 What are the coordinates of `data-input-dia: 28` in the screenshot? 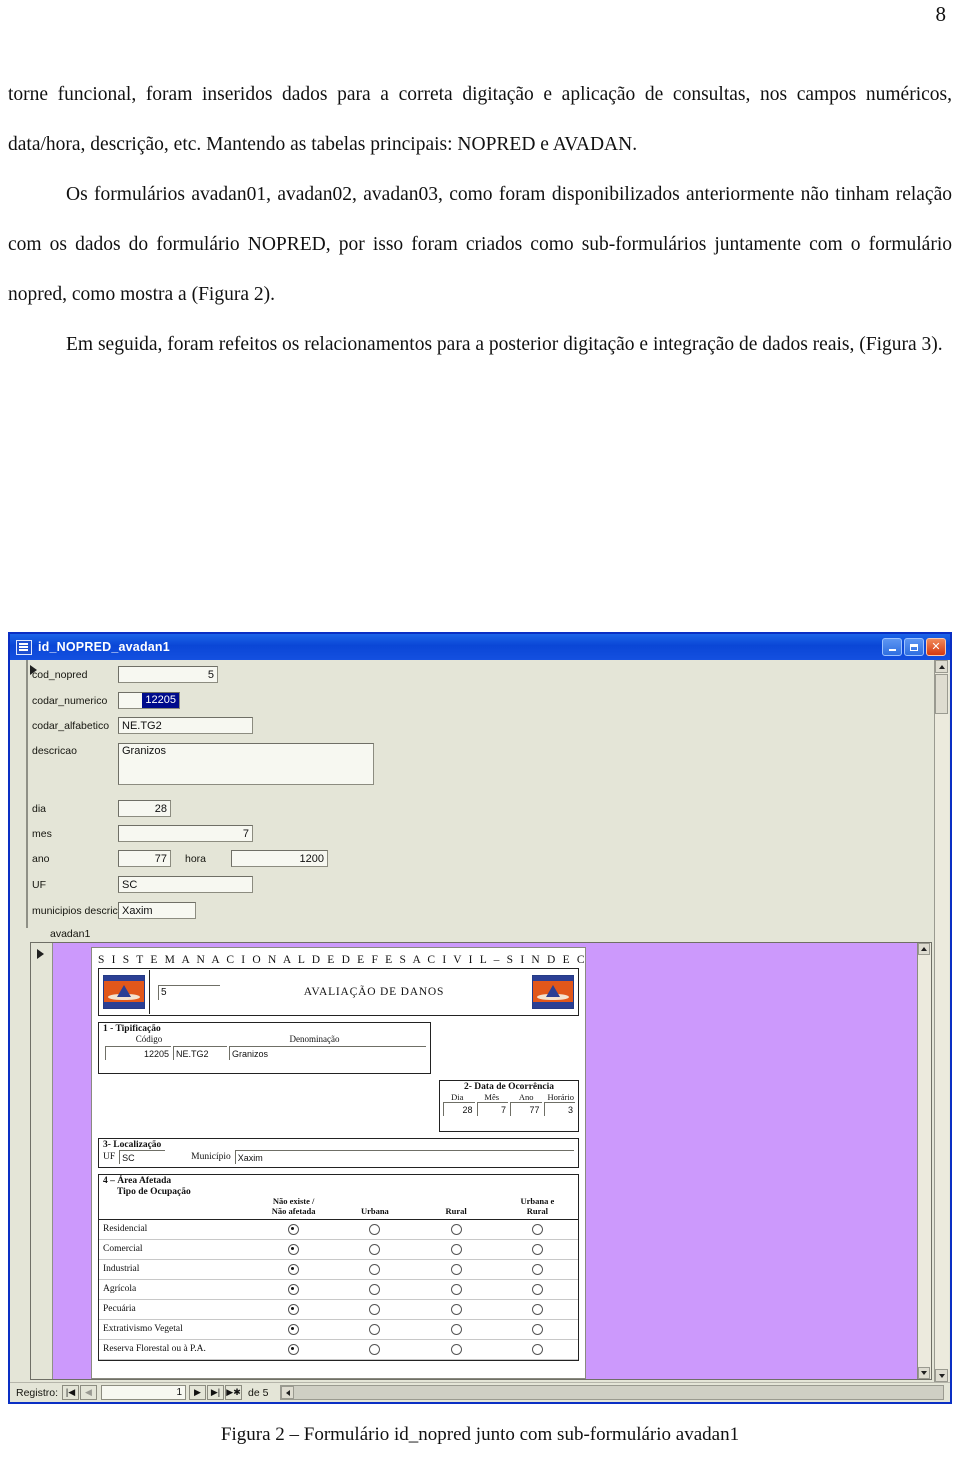 It's located at (459, 1109).